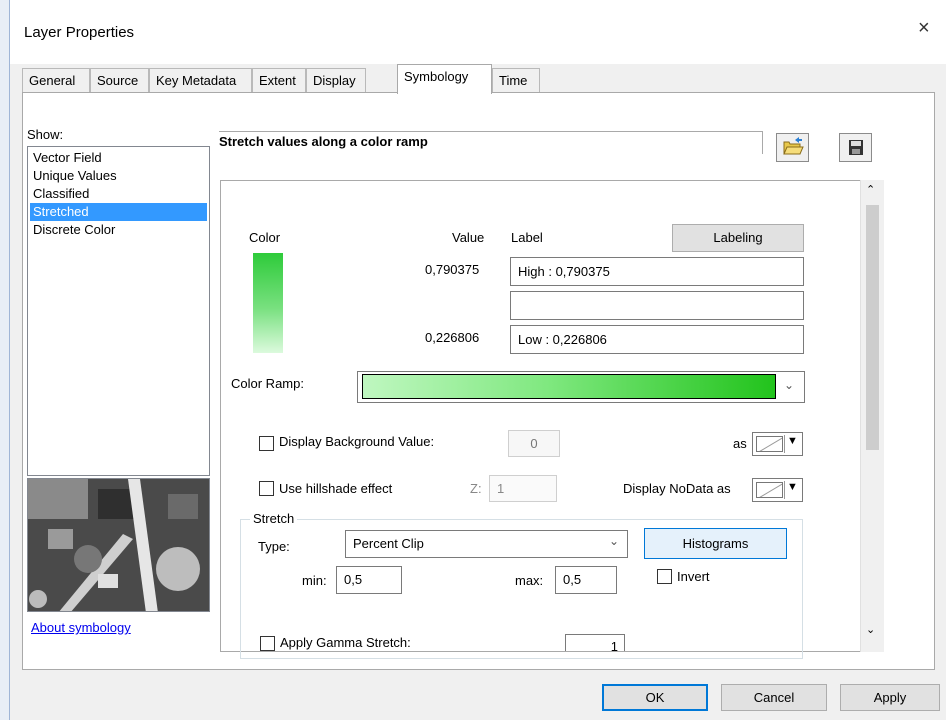 This screenshot has height=720, width=946. What do you see at coordinates (540, 640) in the screenshot?
I see `gamma-row-clip: Apply Gamma Stretch: 1` at bounding box center [540, 640].